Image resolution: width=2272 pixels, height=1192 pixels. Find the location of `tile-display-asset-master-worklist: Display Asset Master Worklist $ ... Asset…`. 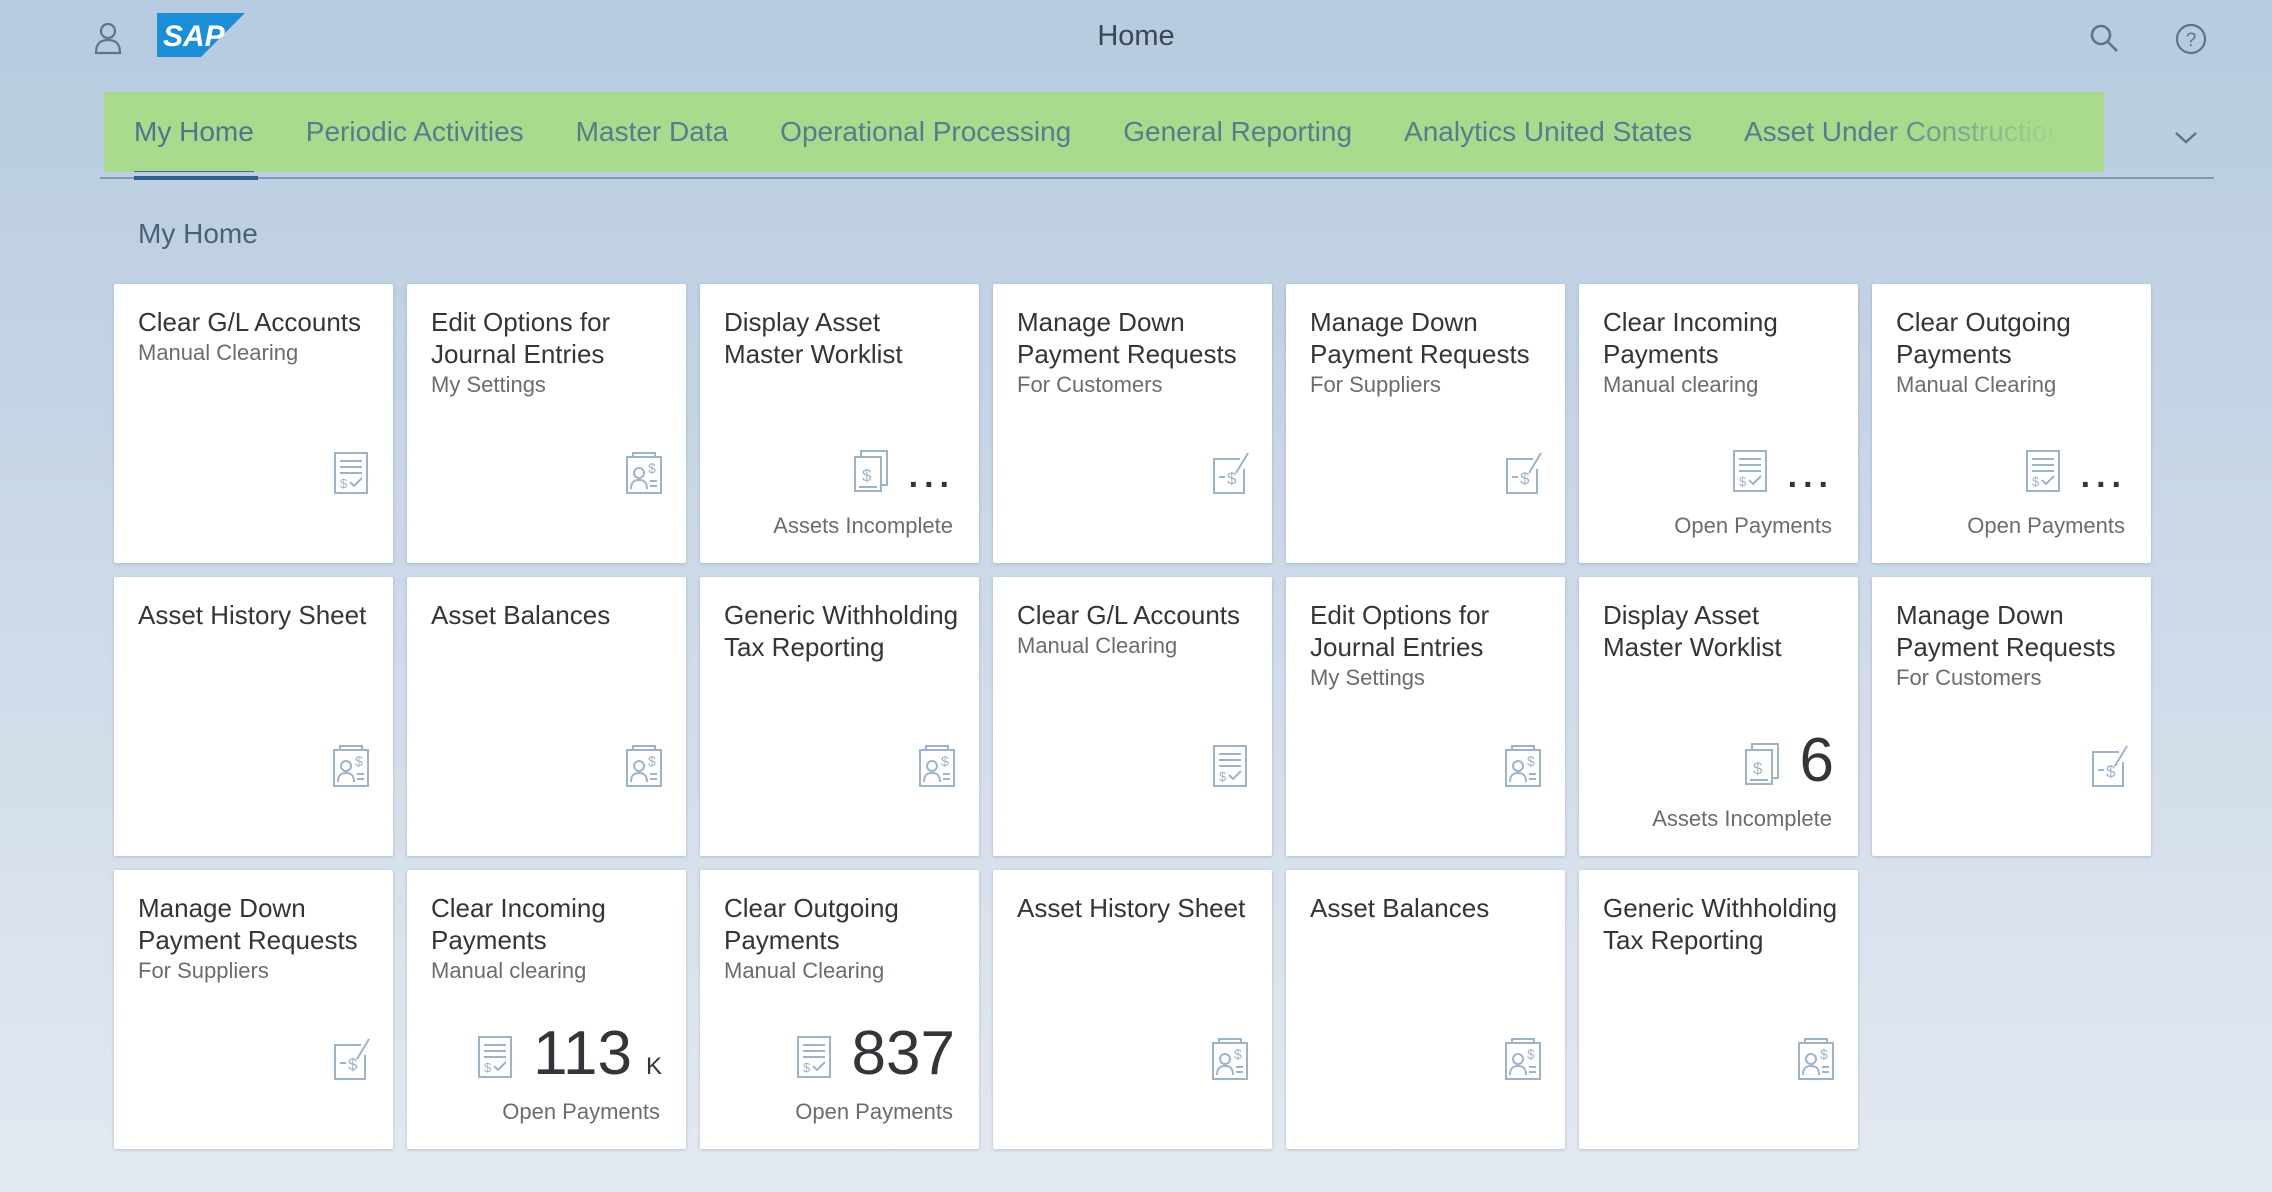

tile-display-asset-master-worklist: Display Asset Master Worklist $ ... Asset… is located at coordinates (839, 423).